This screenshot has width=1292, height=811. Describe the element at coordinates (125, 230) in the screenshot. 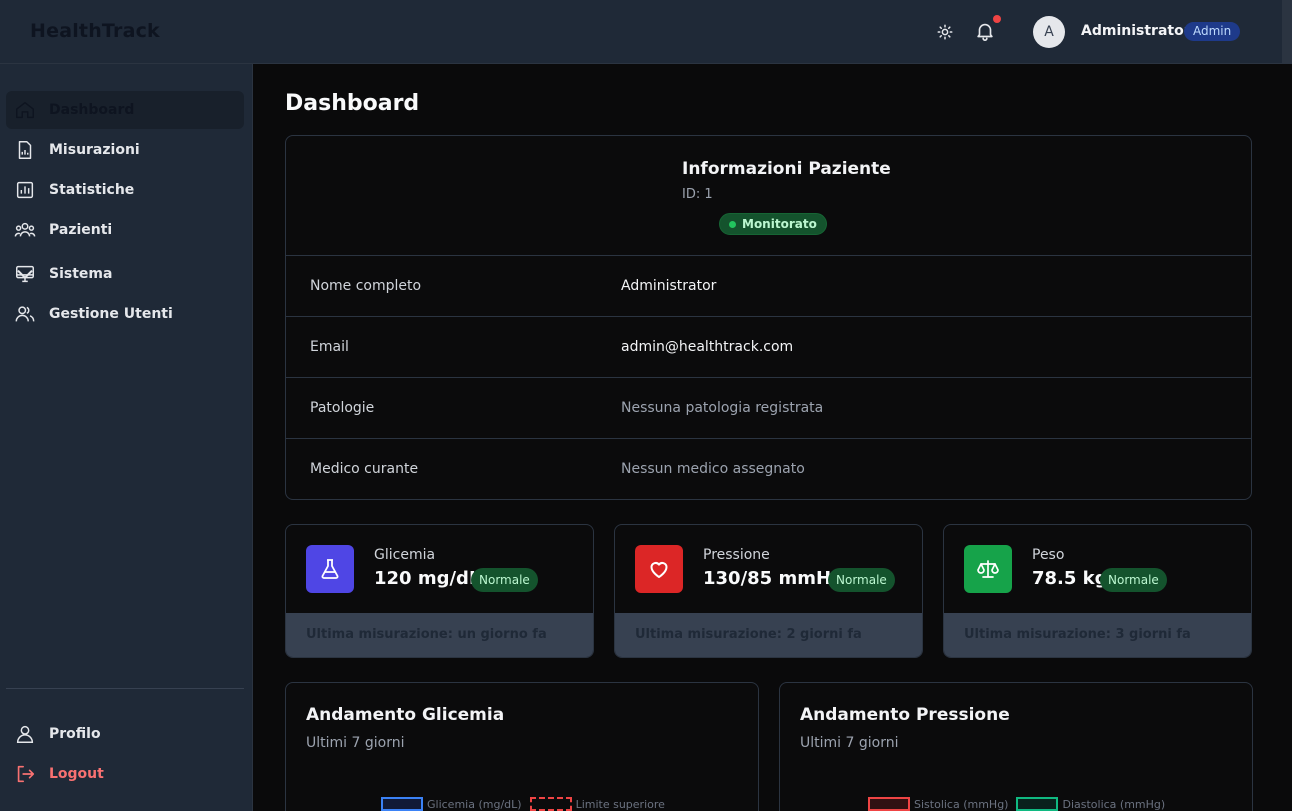

I see `sidebar-item-pazienti: Pazienti` at that location.